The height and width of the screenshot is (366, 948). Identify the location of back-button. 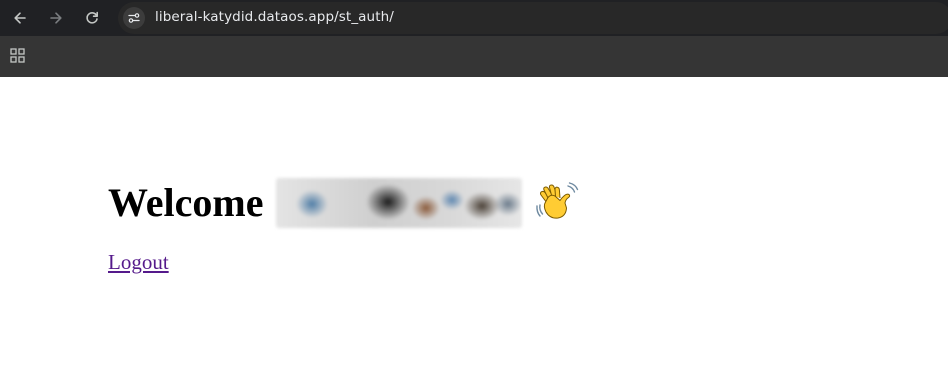
(20, 18).